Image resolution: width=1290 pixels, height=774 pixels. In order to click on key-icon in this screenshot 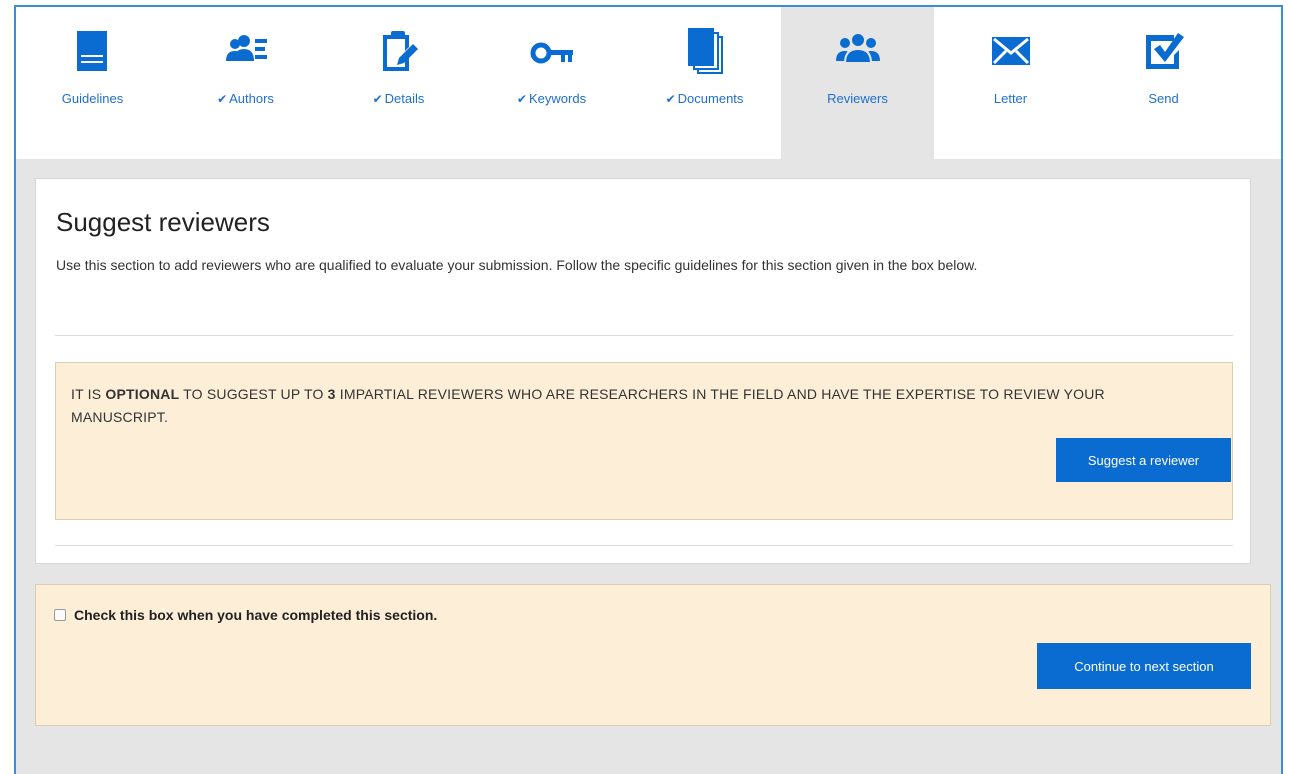, I will do `click(552, 51)`.